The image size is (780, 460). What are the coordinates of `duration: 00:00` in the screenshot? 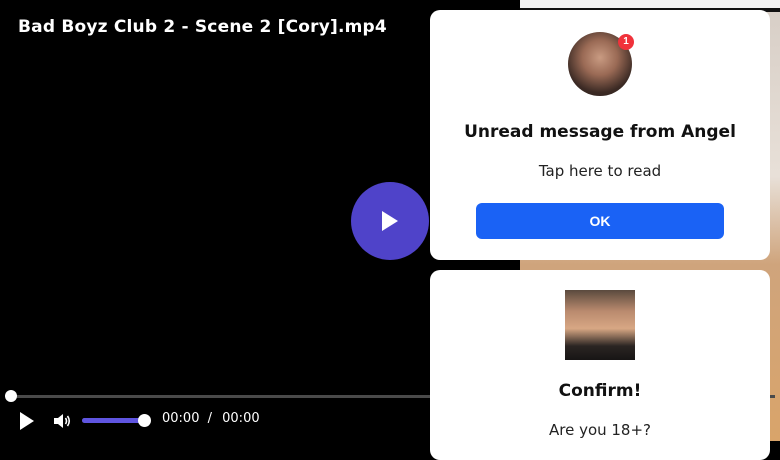 It's located at (241, 418).